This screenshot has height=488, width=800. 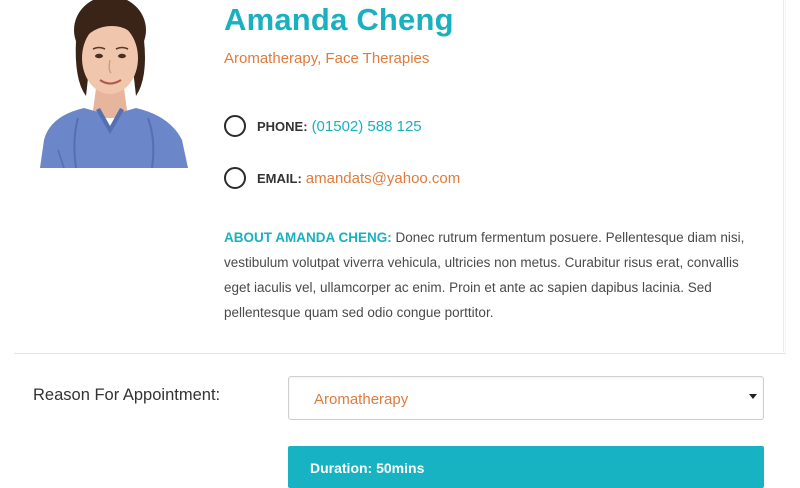 I want to click on reason-select: Aromatherapy, so click(x=526, y=398).